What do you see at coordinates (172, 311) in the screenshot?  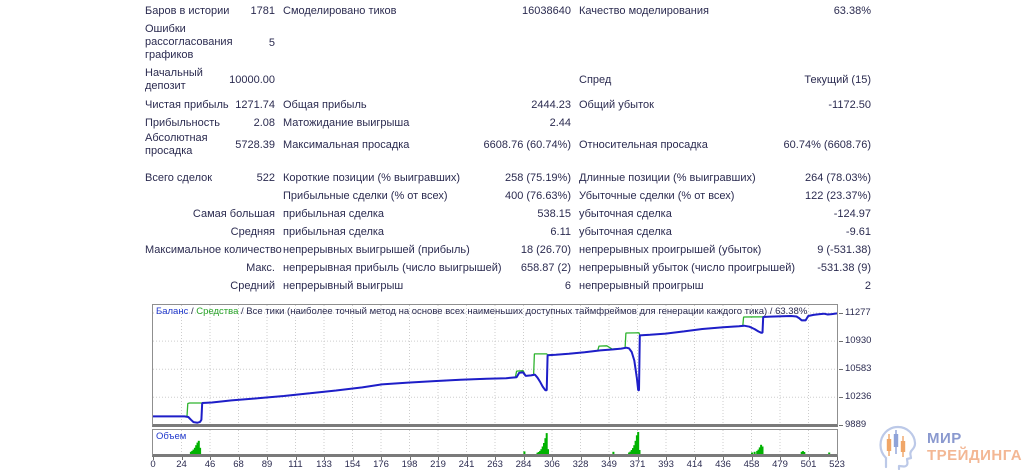 I see `legend-balance-label: Баланс` at bounding box center [172, 311].